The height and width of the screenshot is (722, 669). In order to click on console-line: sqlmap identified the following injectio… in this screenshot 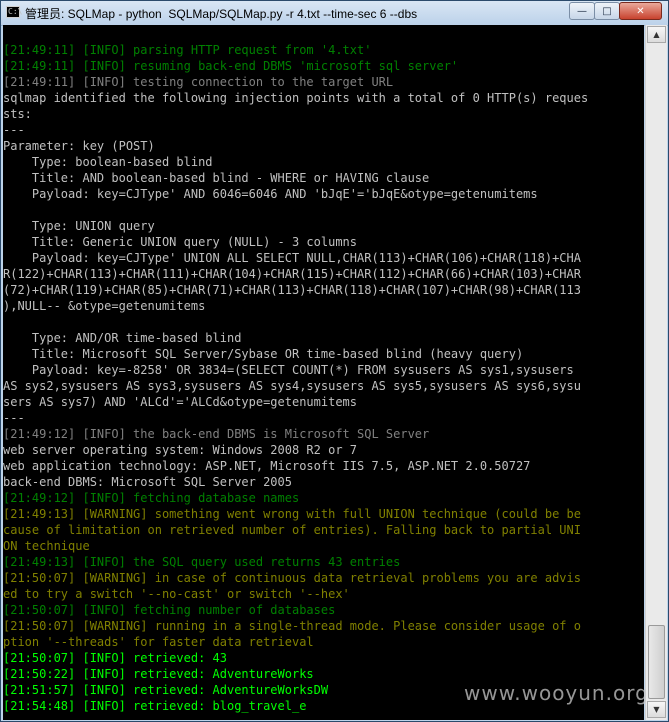, I will do `click(296, 98)`.